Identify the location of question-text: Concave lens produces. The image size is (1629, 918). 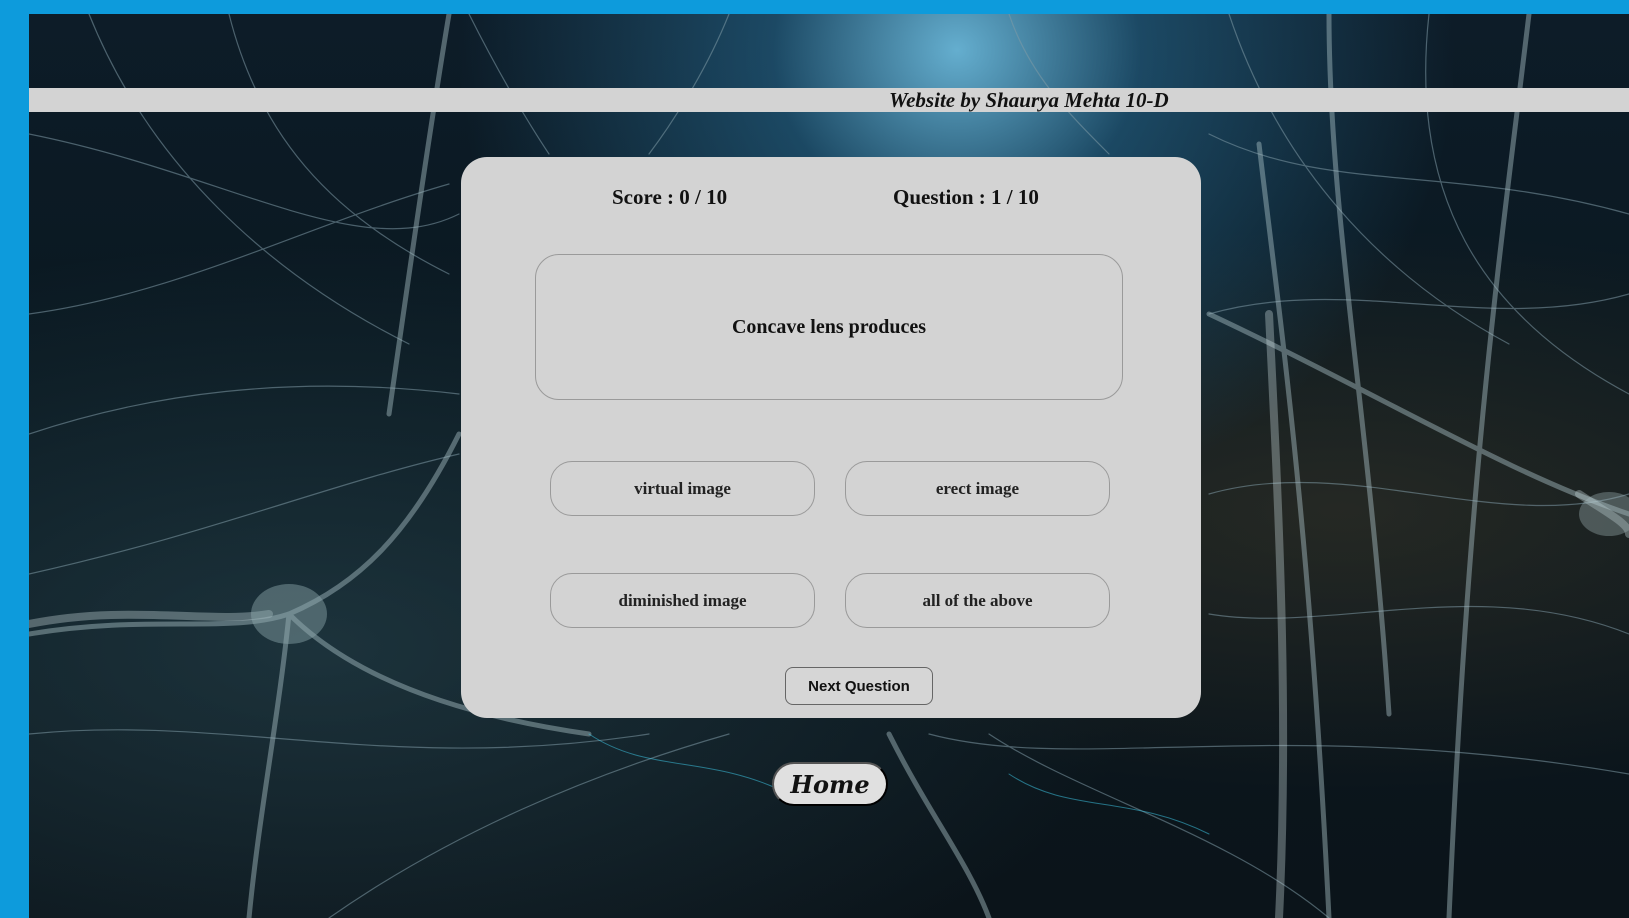
(829, 326).